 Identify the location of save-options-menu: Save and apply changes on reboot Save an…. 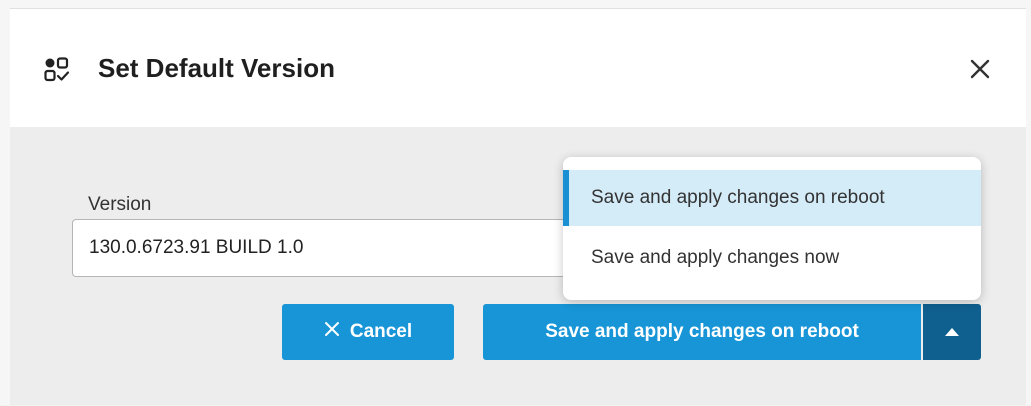
(772, 228).